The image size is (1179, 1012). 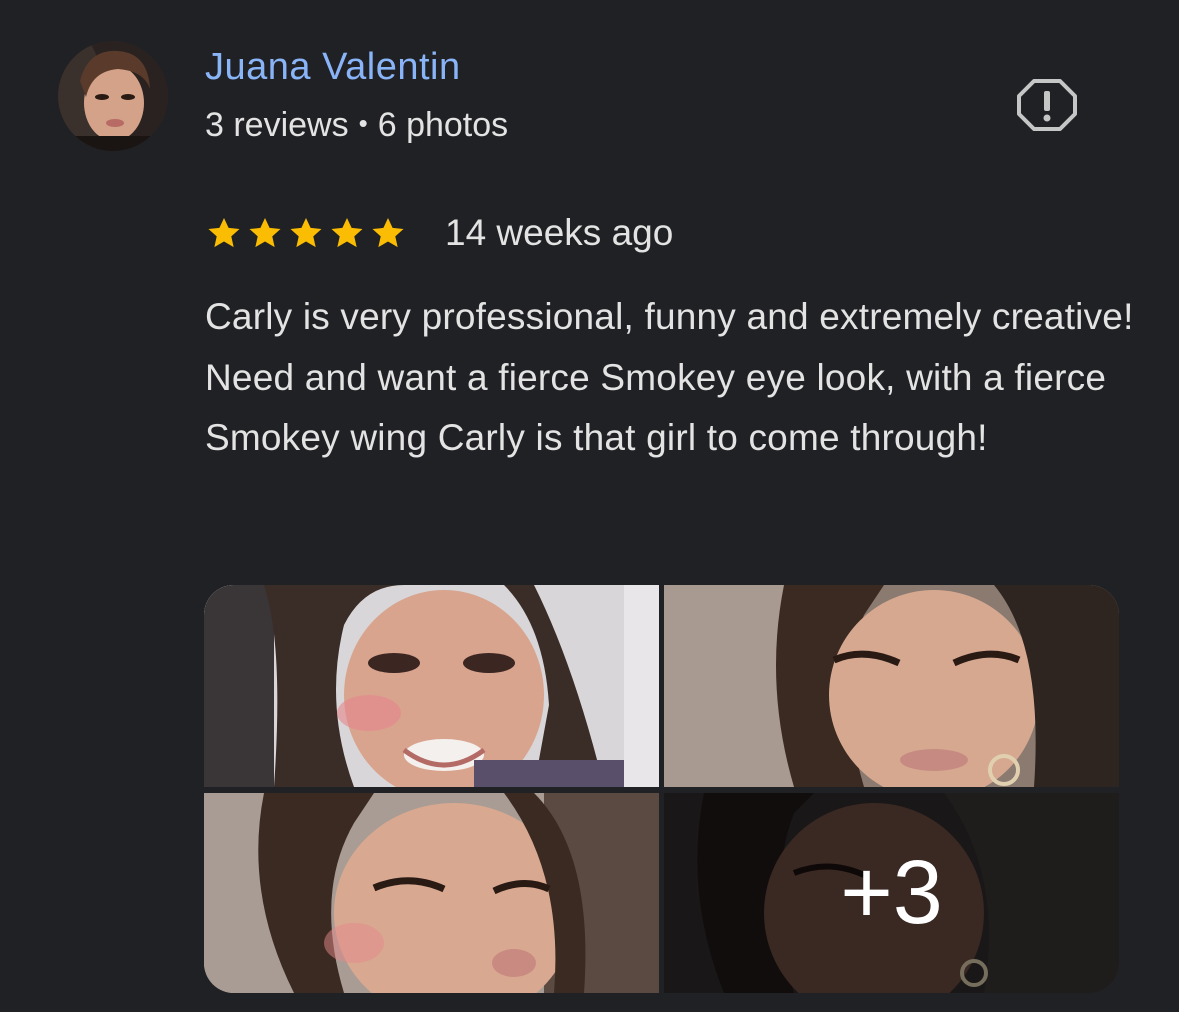 I want to click on review-time: 14 weeks ago, so click(x=559, y=232).